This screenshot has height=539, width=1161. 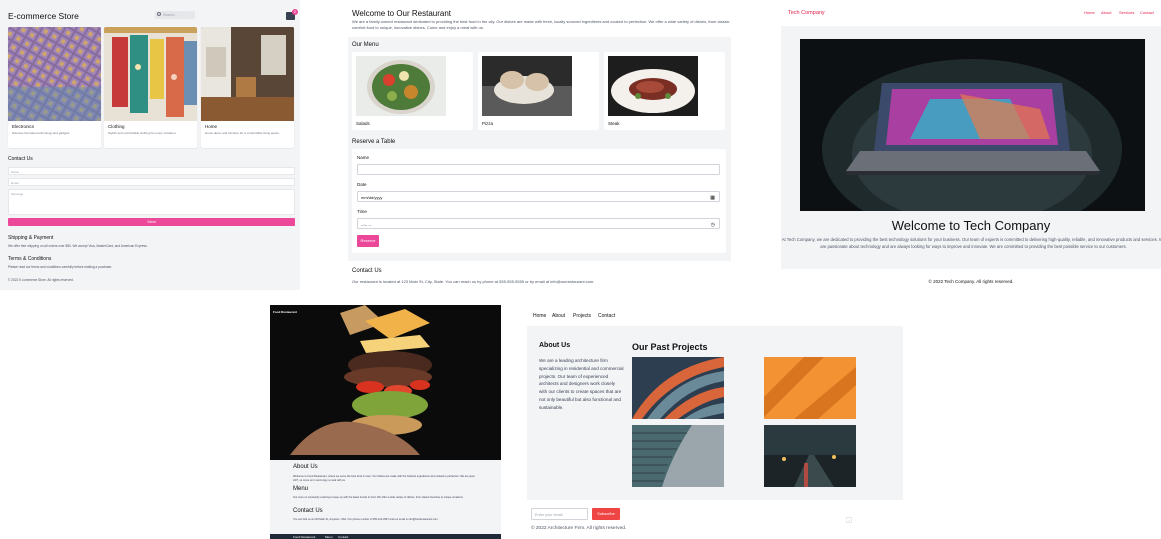 I want to click on salads-image, so click(x=401, y=86).